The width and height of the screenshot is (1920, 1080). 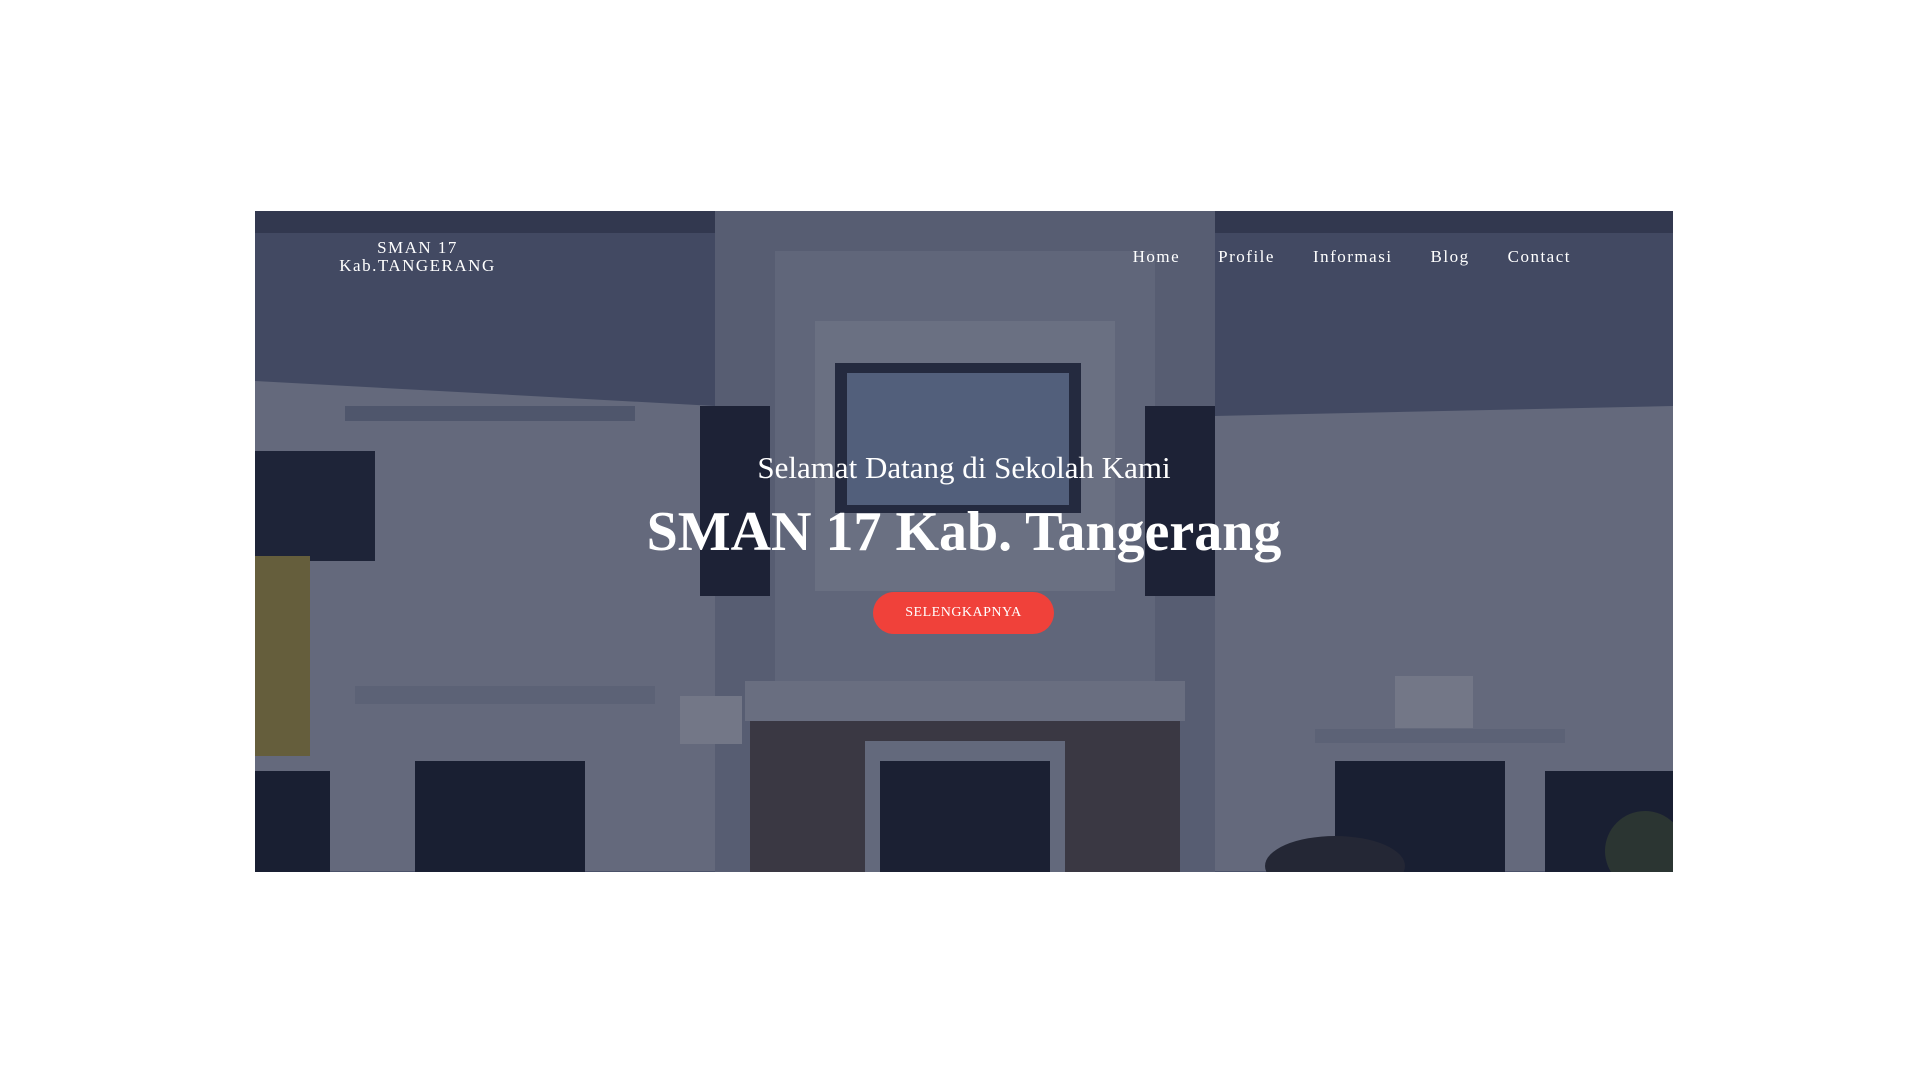 I want to click on hero-subtitle: Selamat Datang di Sekolah Kami, so click(x=964, y=467).